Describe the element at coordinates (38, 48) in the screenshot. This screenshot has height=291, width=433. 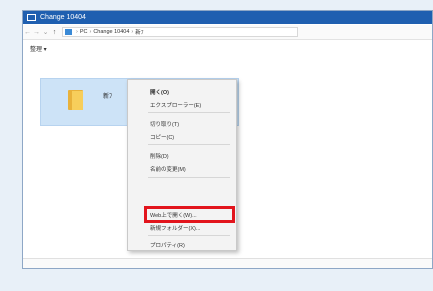
I see `organize-menu: 整理 ▾` at that location.